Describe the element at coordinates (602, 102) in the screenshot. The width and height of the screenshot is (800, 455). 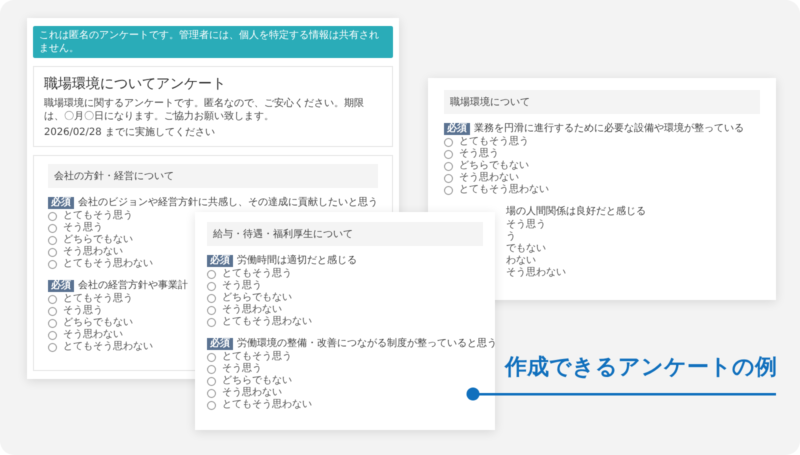
I see `section-heading: 職場環境について` at that location.